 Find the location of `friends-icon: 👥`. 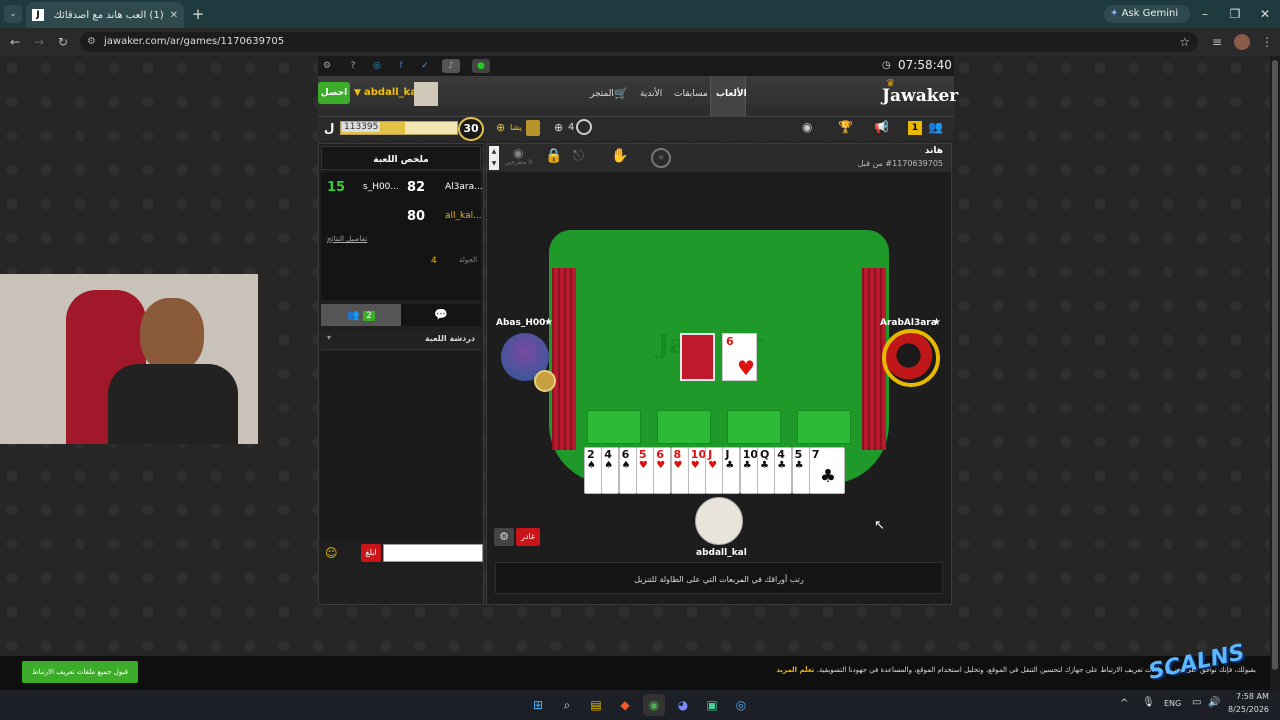

friends-icon: 👥 is located at coordinates (935, 127).